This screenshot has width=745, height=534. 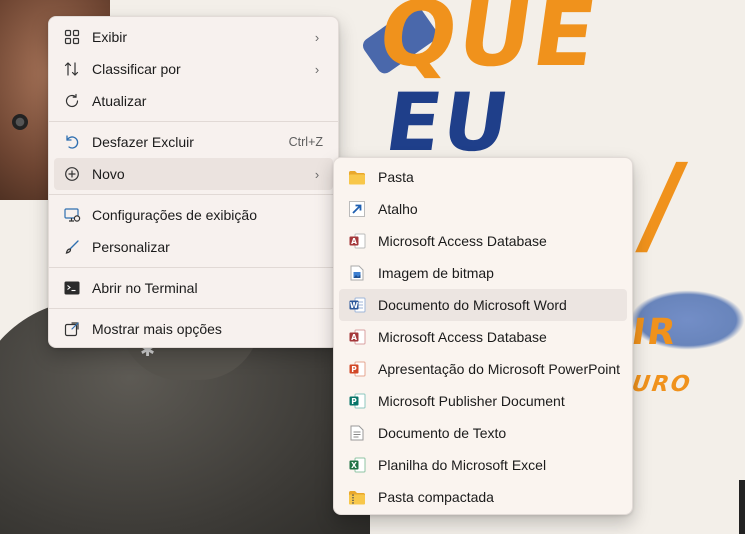 What do you see at coordinates (193, 69) in the screenshot?
I see `menu-item-classificar-por: Classificar por ›` at bounding box center [193, 69].